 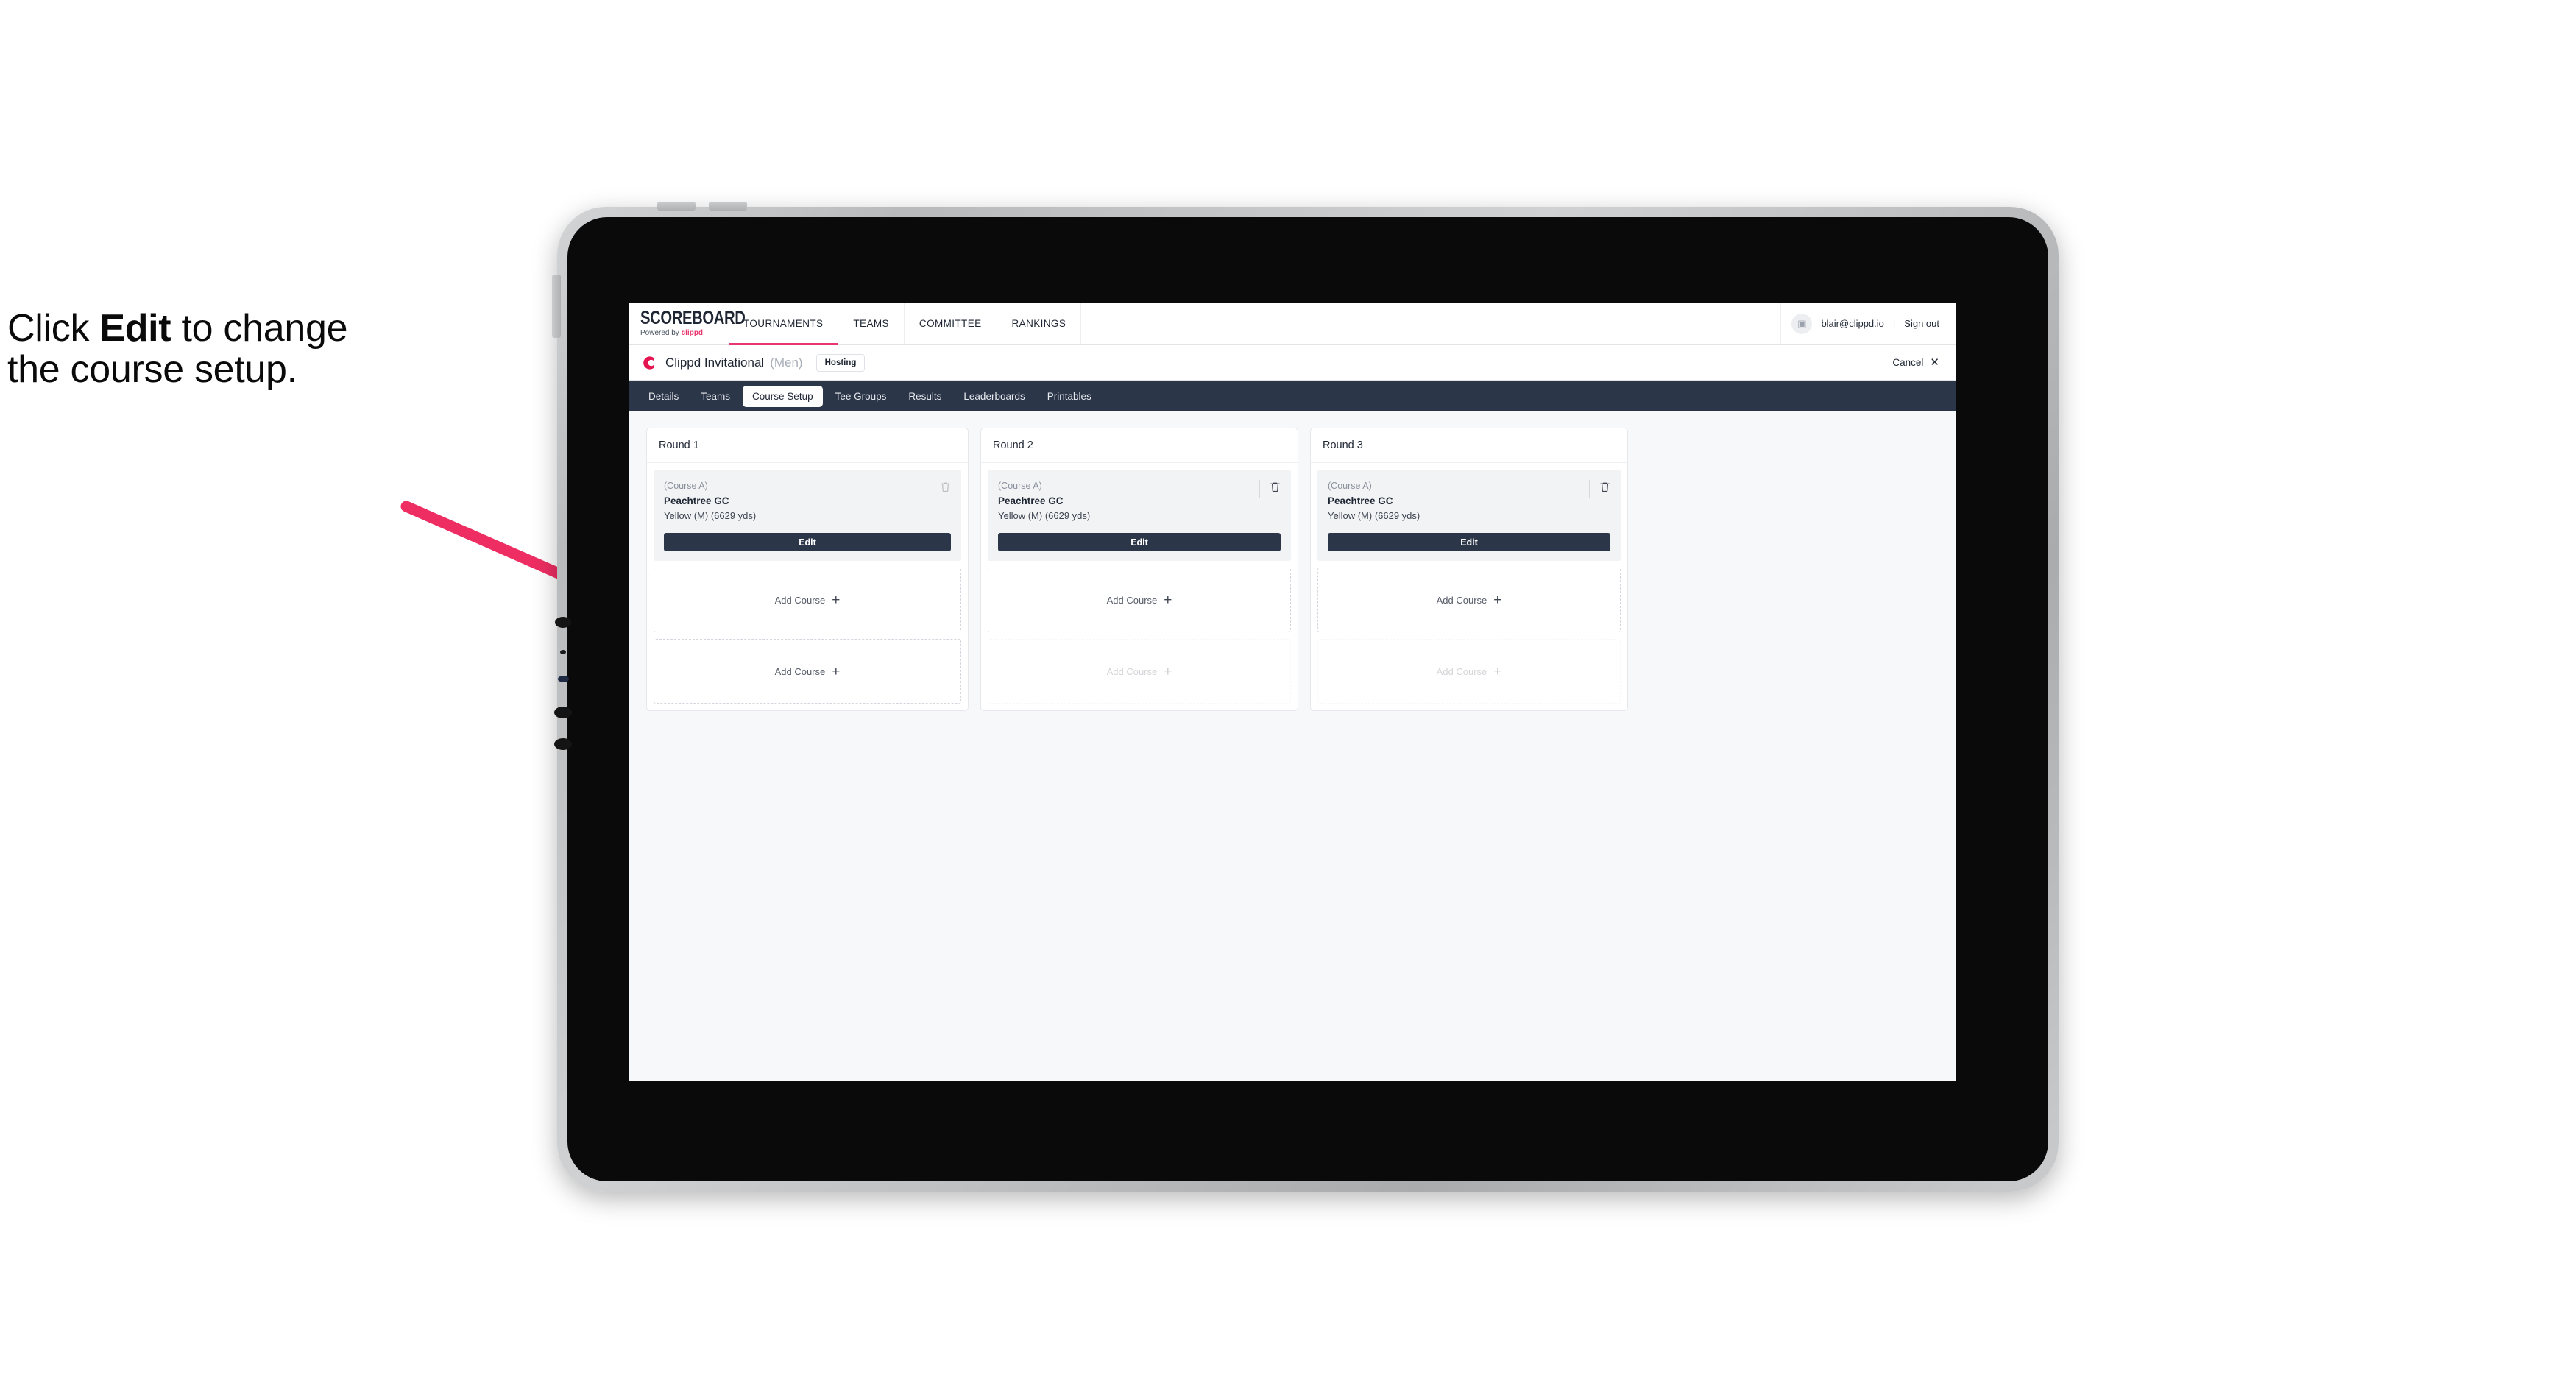 I want to click on tab-label: Leaderboards, so click(x=994, y=396).